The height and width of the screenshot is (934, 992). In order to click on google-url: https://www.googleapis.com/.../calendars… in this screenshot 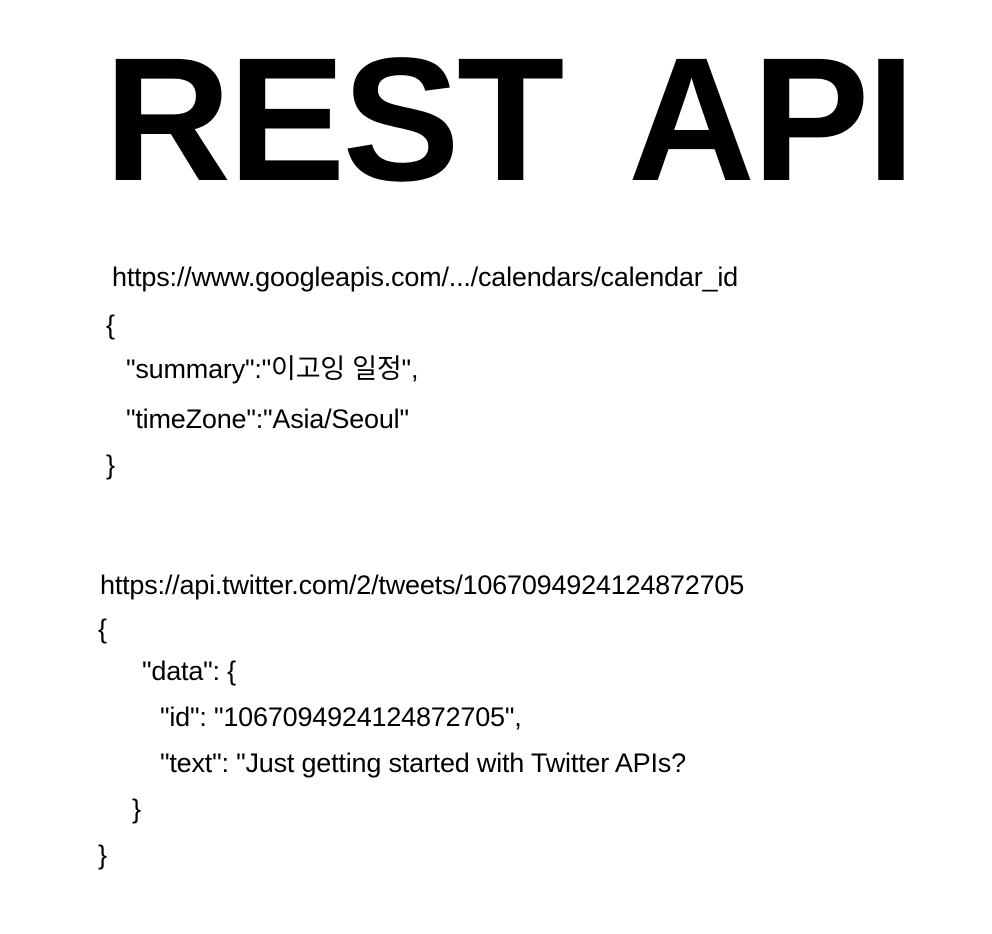, I will do `click(425, 277)`.